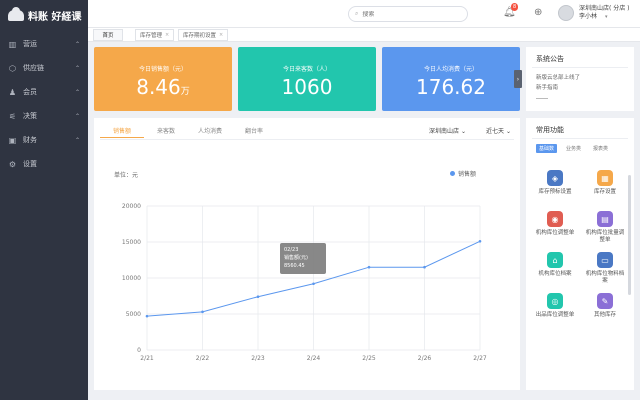  Describe the element at coordinates (555, 315) in the screenshot. I see `function-label: 出品库位调整单` at that location.